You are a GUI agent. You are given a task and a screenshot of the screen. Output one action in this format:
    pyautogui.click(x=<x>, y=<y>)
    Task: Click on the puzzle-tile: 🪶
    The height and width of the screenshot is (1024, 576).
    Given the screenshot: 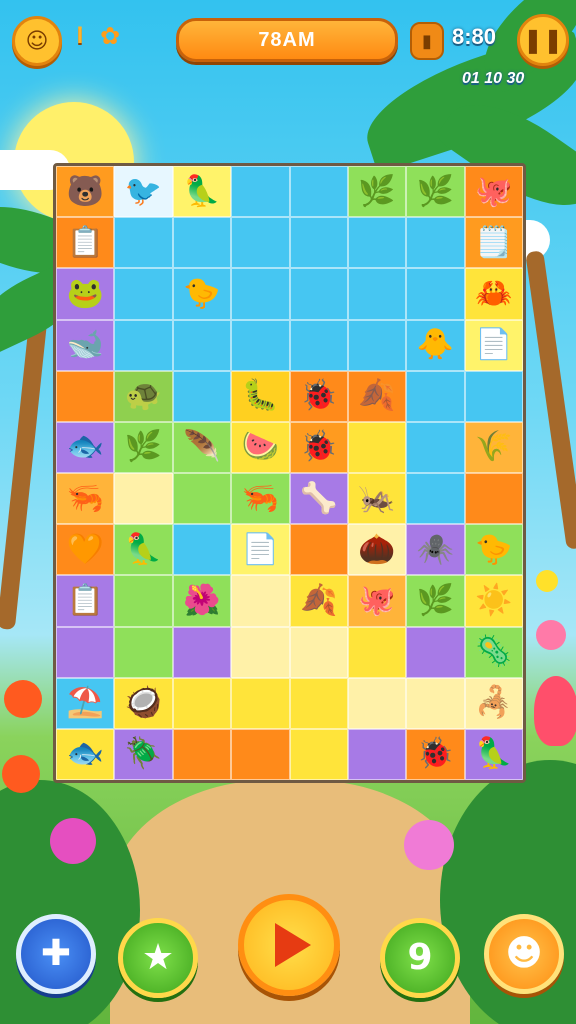 What is the action you would take?
    pyautogui.click(x=202, y=447)
    